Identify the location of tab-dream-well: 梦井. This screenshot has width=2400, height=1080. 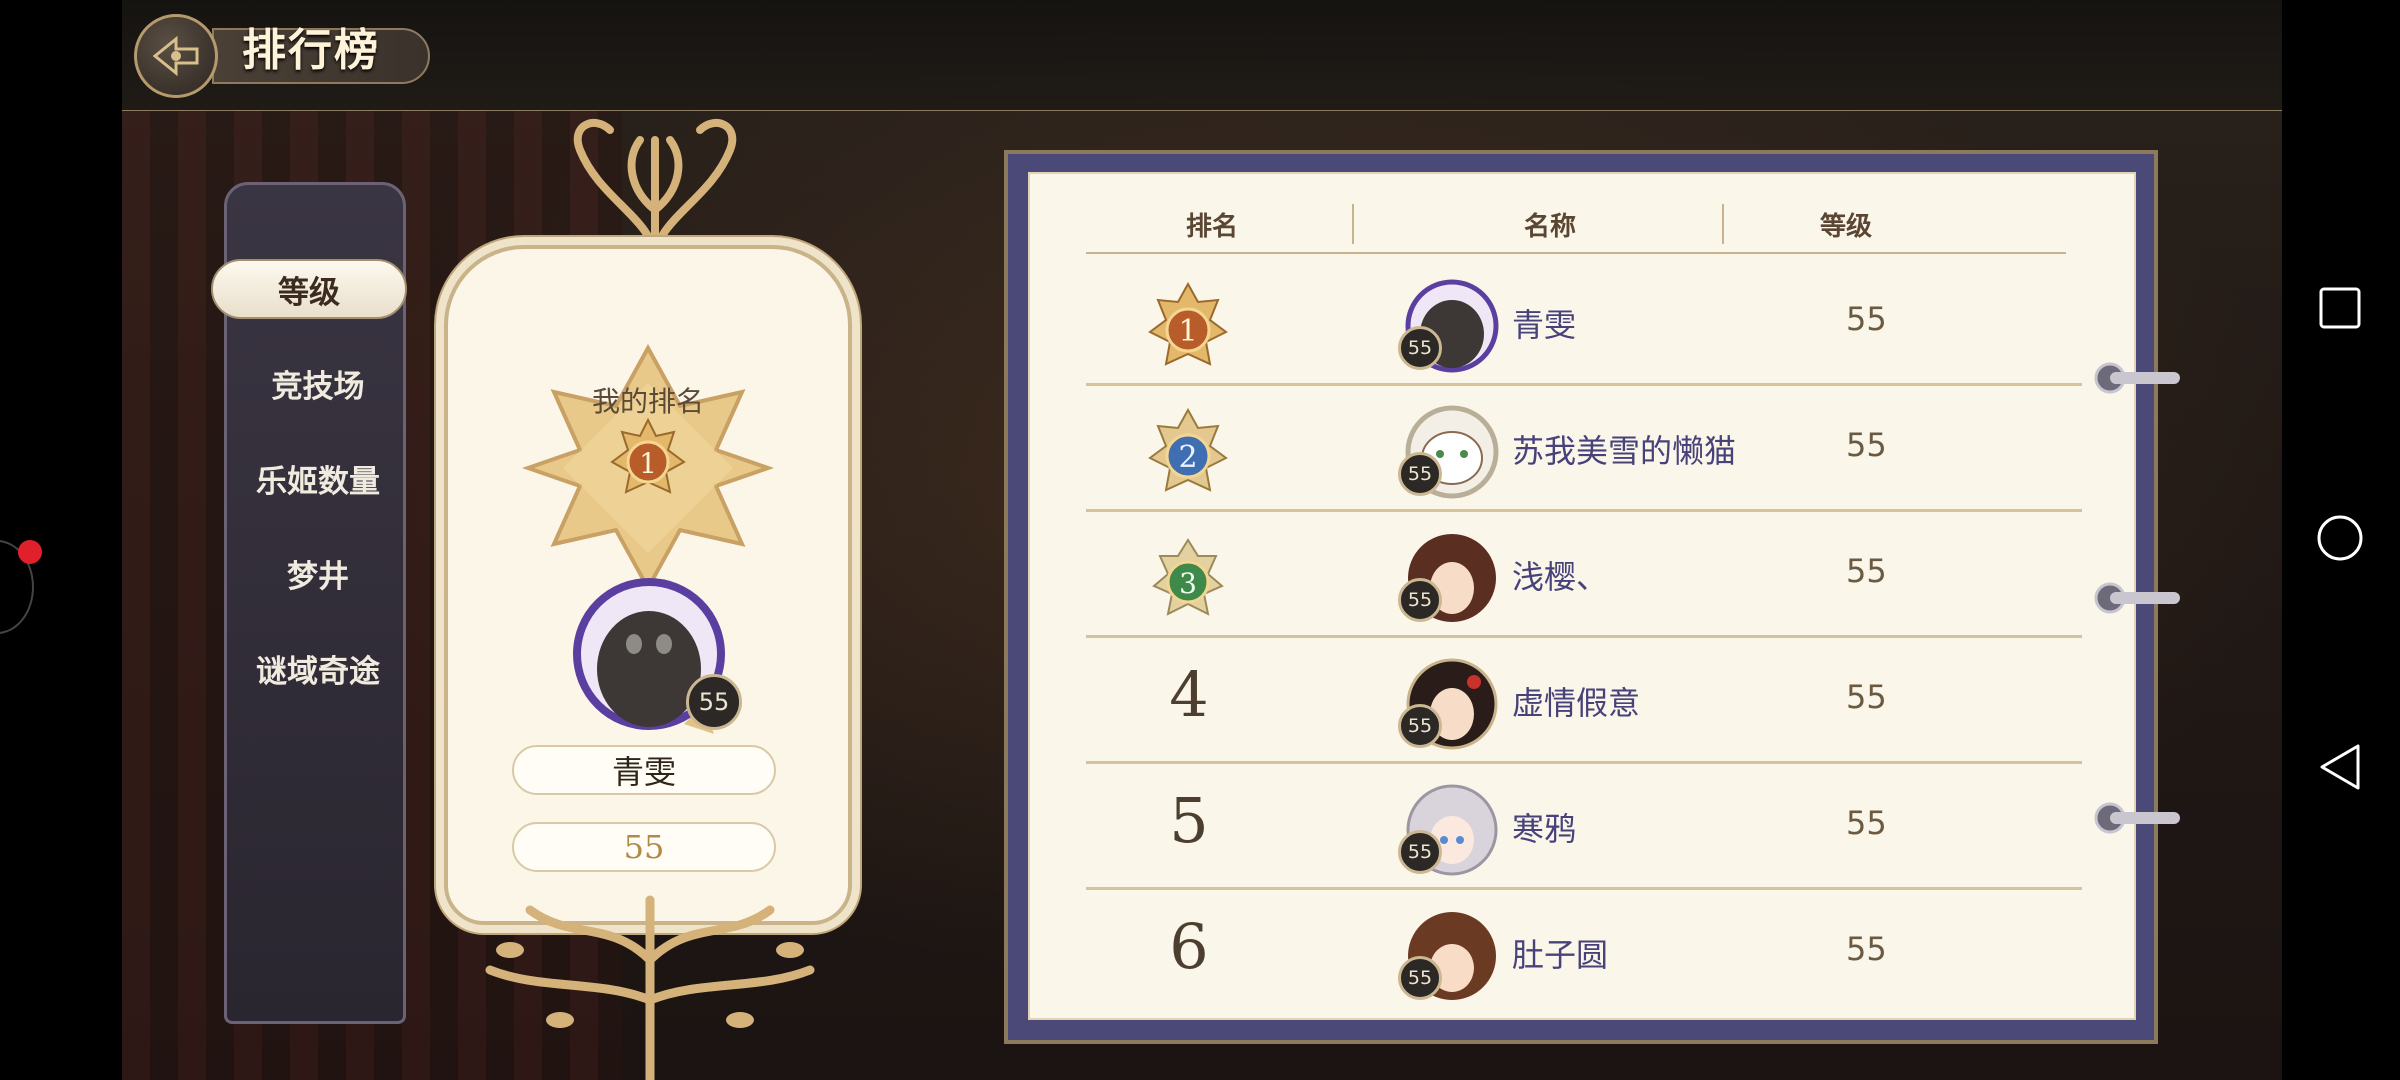
(318, 573).